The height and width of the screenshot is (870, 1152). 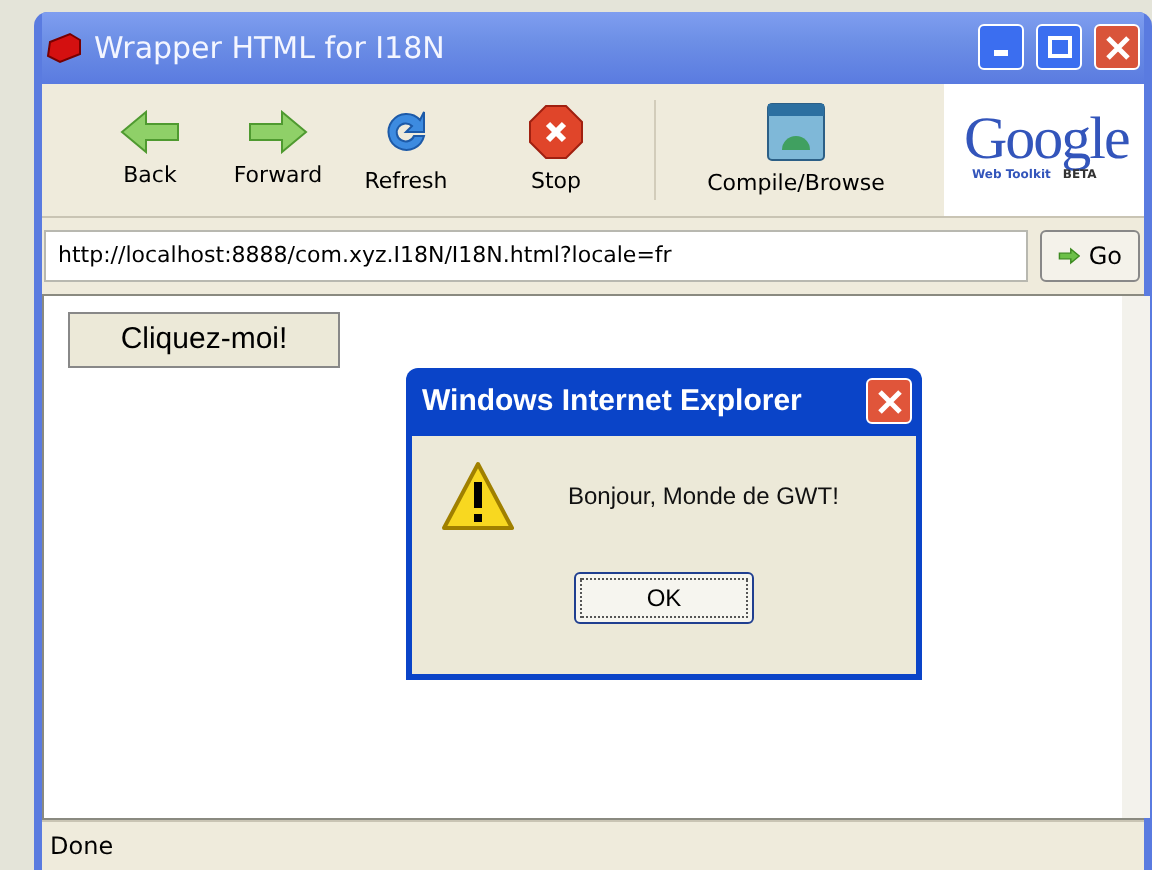 I want to click on maximize-icon, so click(x=1059, y=47).